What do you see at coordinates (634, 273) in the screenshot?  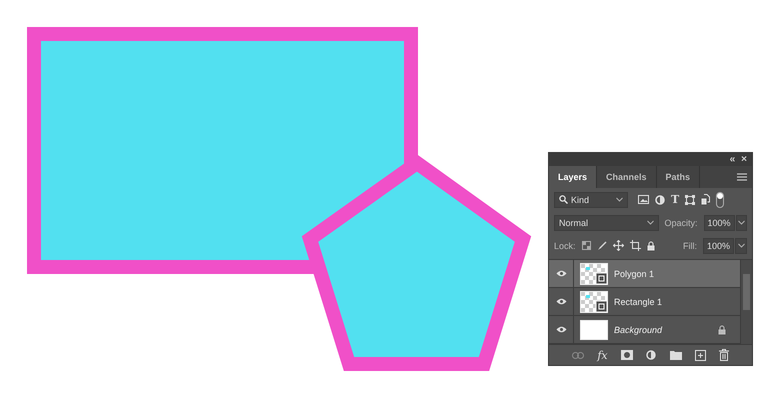 I see `layer-name: Polygon 1` at bounding box center [634, 273].